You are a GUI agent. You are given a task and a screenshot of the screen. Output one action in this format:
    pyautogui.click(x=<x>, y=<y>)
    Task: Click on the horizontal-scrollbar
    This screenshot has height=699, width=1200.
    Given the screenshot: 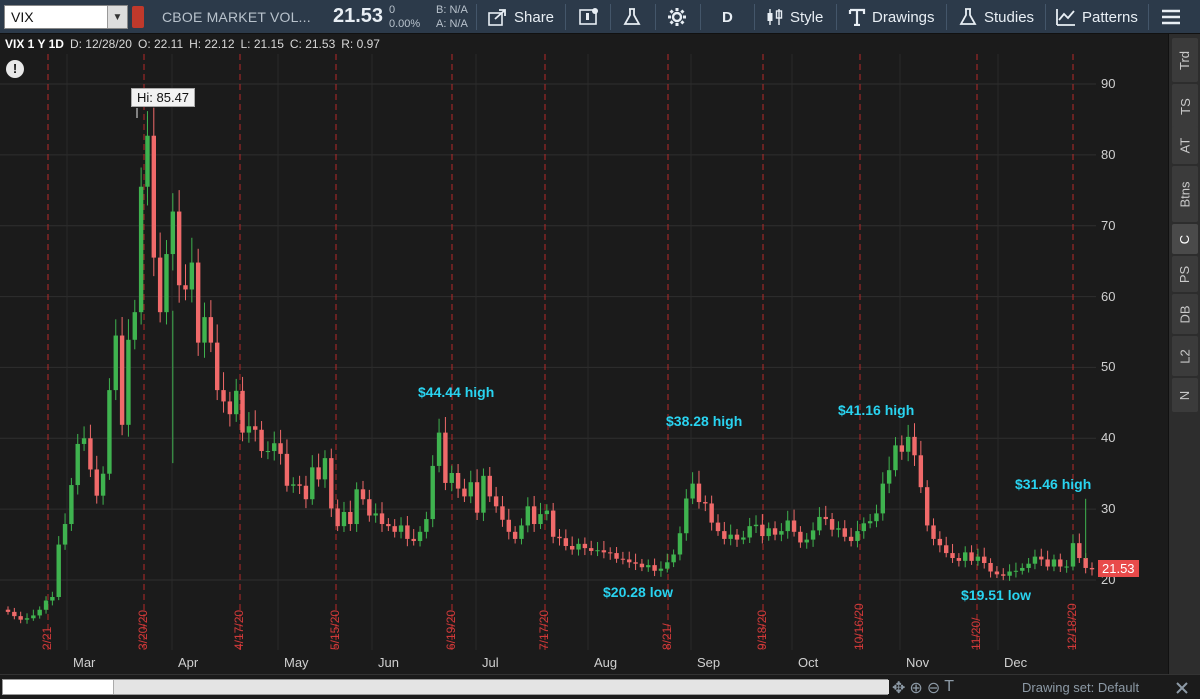 What is the action you would take?
    pyautogui.click(x=445, y=687)
    